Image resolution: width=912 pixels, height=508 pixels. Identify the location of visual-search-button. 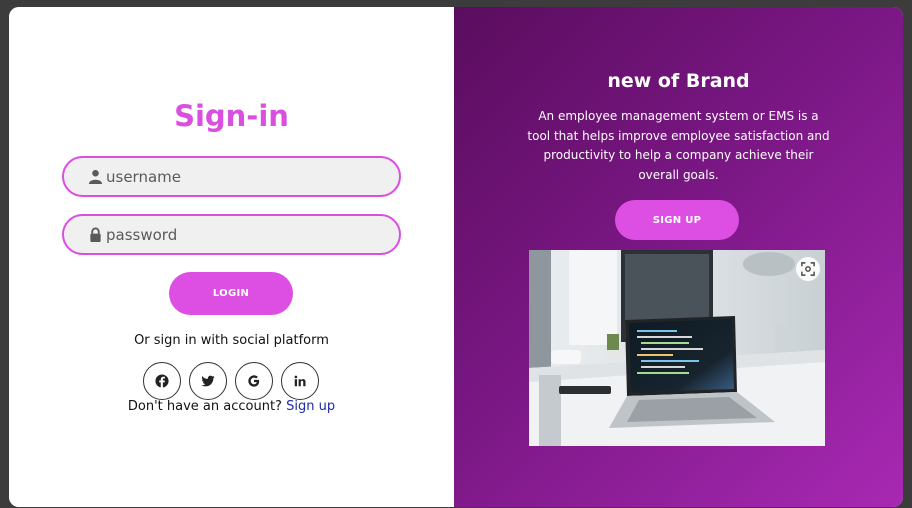
(808, 269).